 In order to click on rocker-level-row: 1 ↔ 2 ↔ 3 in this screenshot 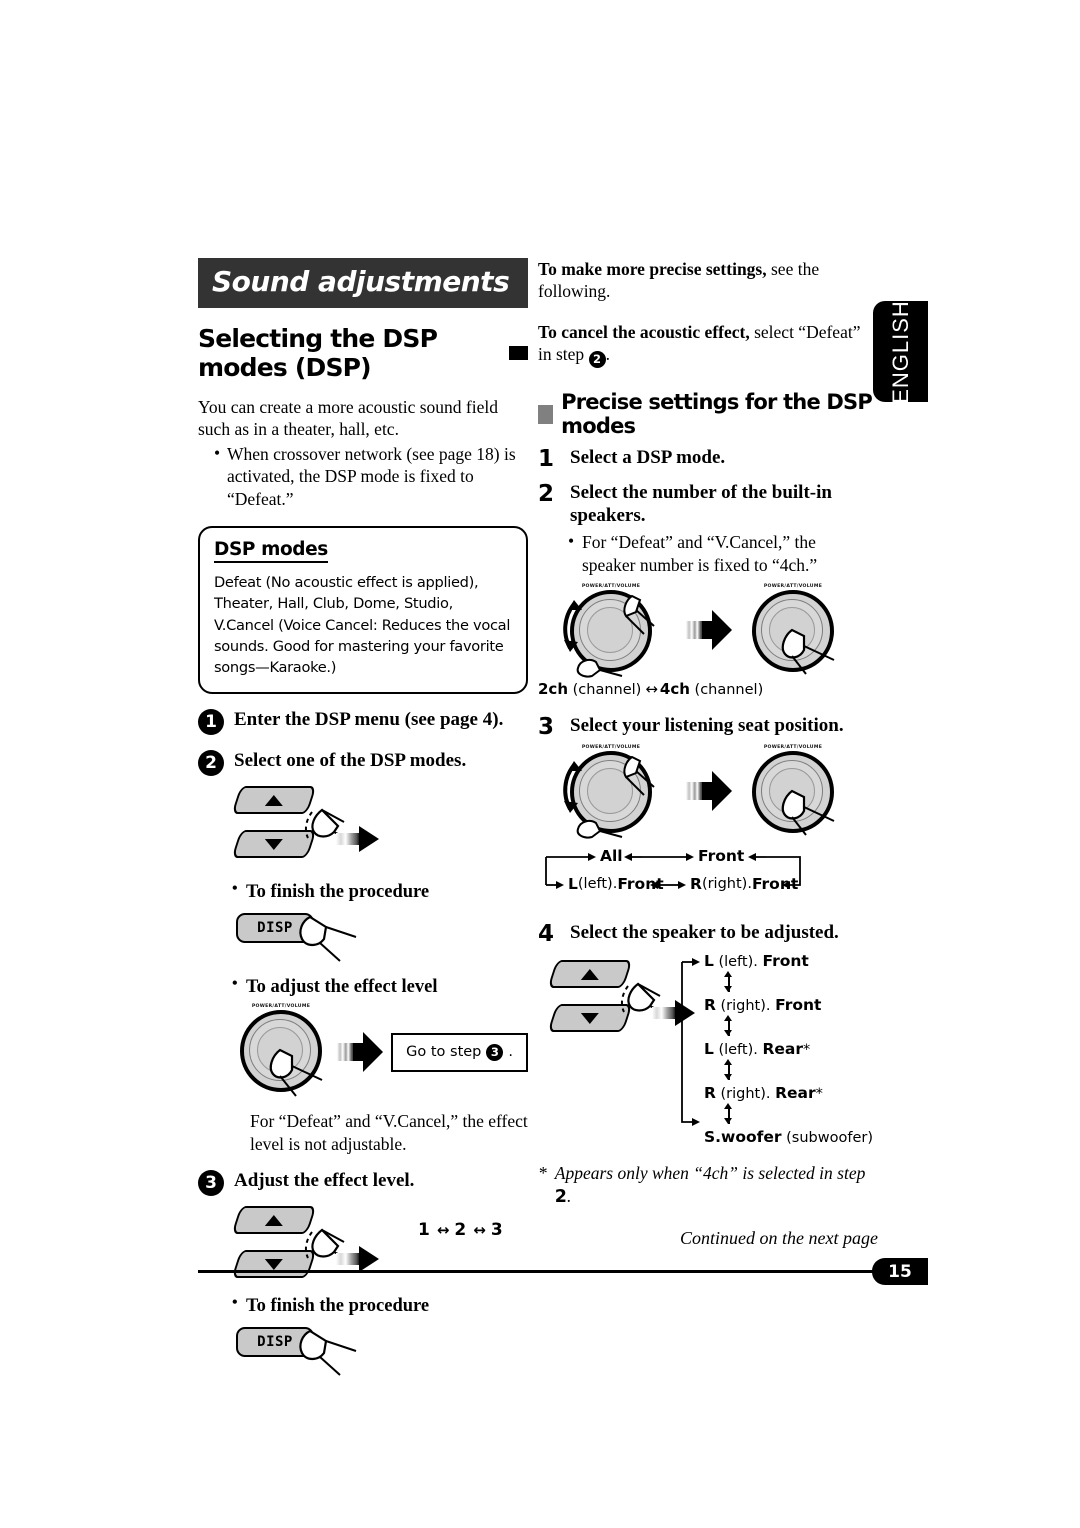, I will do `click(363, 1239)`.